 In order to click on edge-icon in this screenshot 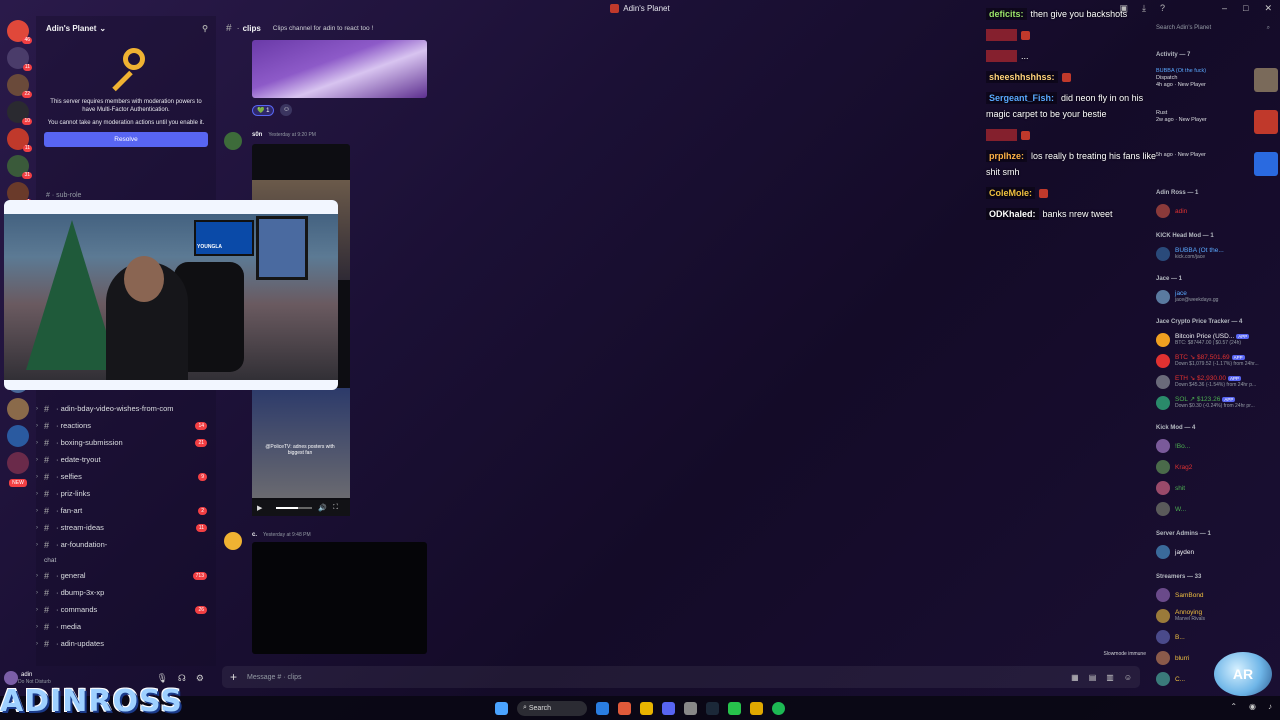, I will do `click(602, 708)`.